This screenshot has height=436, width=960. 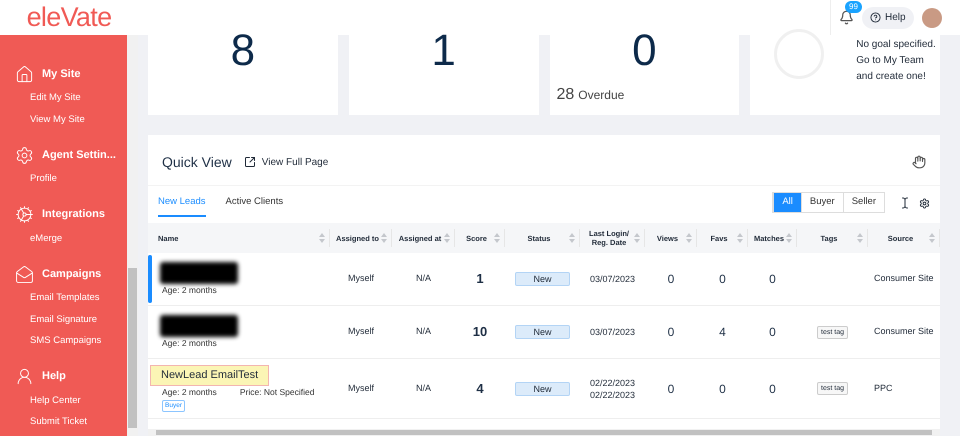 I want to click on hand-icon, so click(x=919, y=162).